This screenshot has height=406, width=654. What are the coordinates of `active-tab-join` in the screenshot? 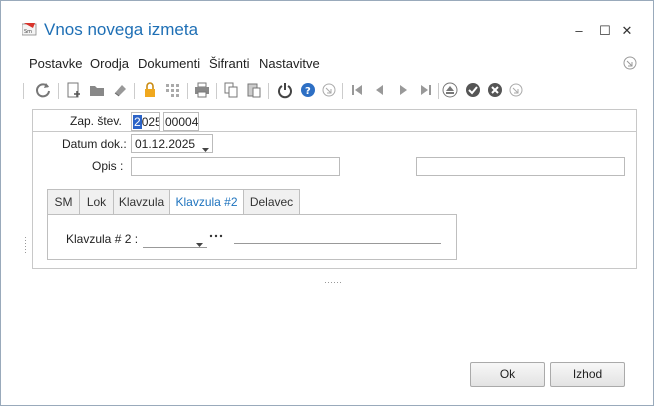 It's located at (208, 216).